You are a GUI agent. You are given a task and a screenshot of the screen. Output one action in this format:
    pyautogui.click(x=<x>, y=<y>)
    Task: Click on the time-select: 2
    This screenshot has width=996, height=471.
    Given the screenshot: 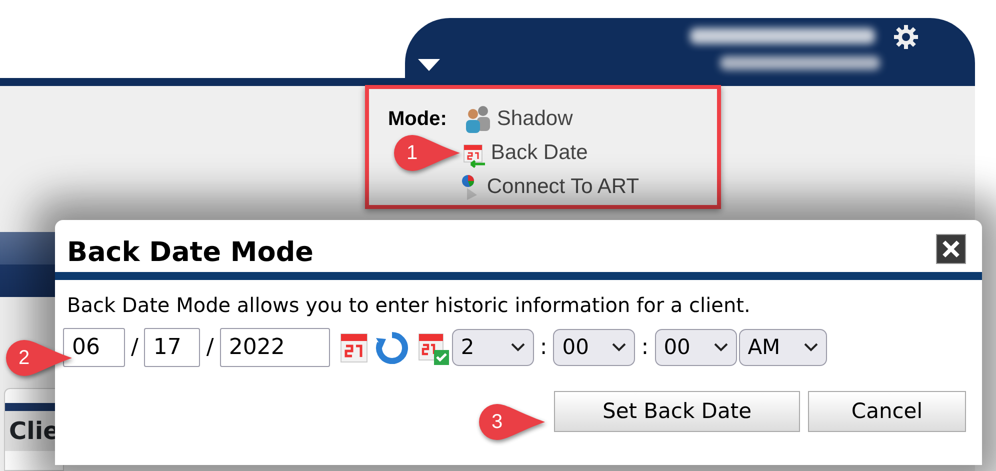 What is the action you would take?
    pyautogui.click(x=493, y=347)
    